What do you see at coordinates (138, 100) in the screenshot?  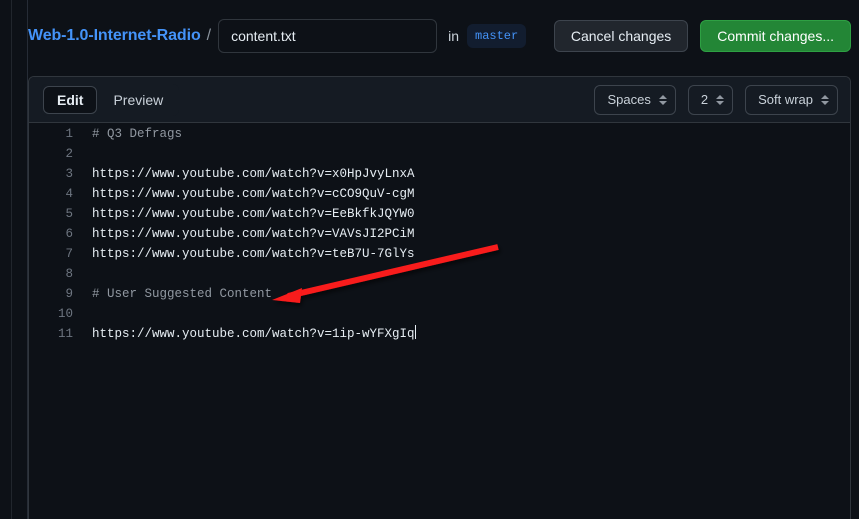 I see `tab-preview: Preview` at bounding box center [138, 100].